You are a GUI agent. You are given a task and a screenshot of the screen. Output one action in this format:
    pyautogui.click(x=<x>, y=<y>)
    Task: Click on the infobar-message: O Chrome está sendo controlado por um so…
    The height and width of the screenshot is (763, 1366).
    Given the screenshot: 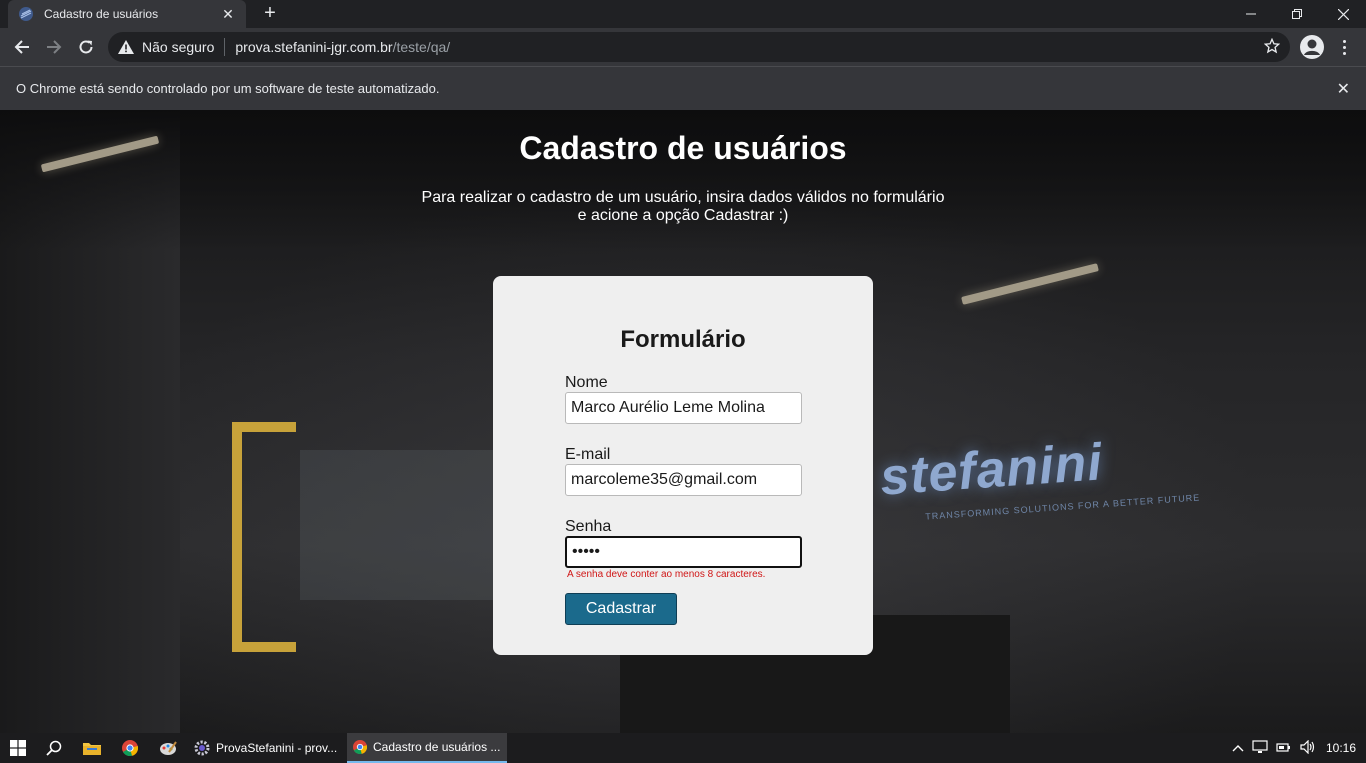 What is the action you would take?
    pyautogui.click(x=228, y=88)
    